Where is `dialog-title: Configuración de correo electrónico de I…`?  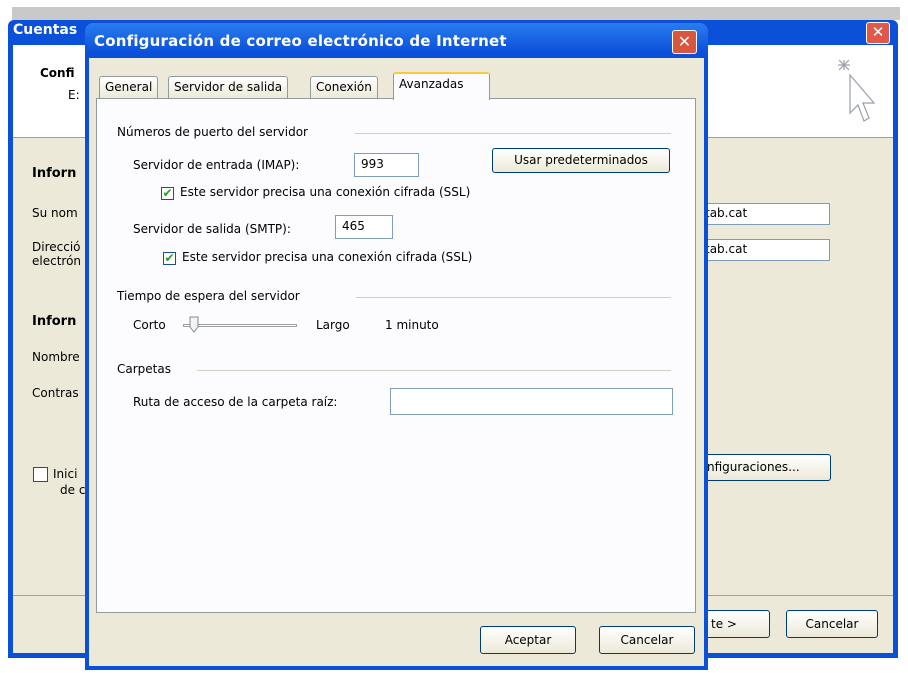 dialog-title: Configuración de correo electrónico de I… is located at coordinates (300, 41).